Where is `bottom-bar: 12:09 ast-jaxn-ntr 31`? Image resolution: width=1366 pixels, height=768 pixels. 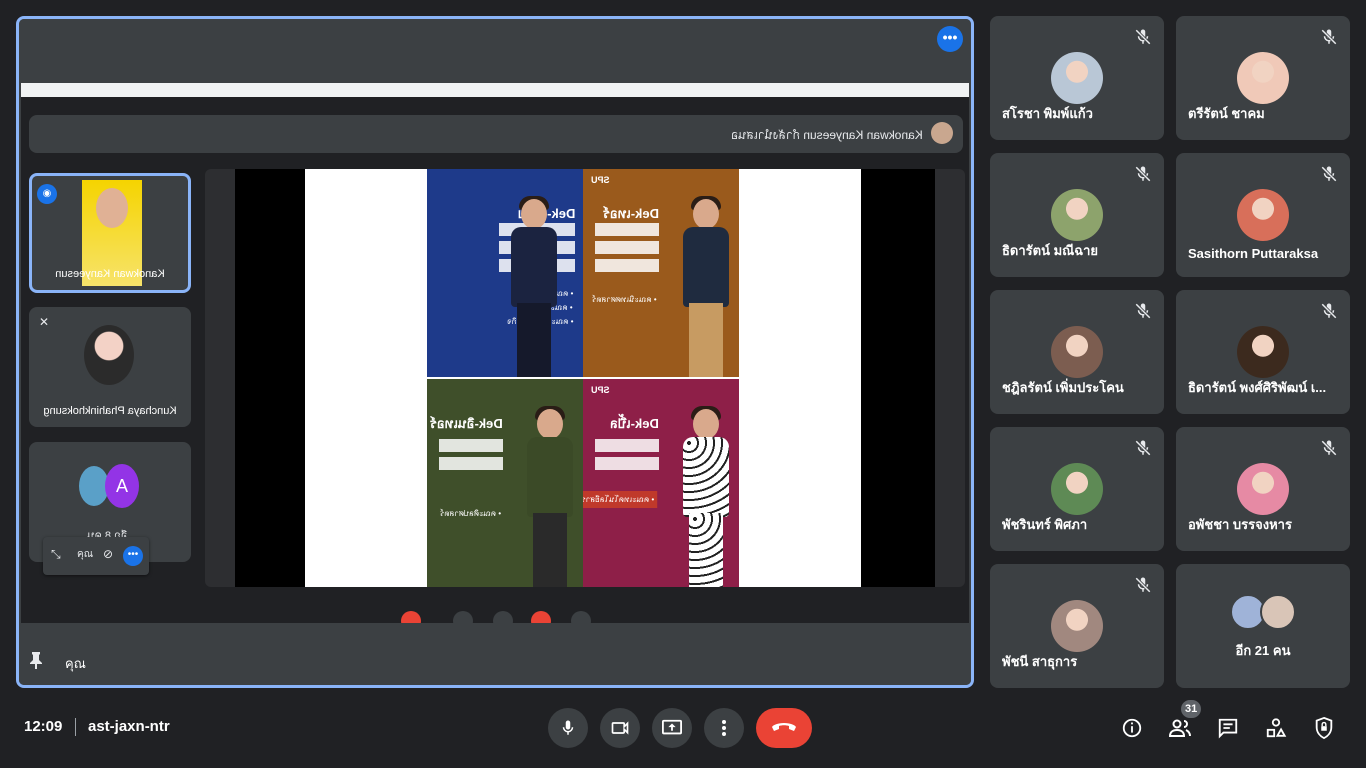
bottom-bar: 12:09 ast-jaxn-ntr 31 is located at coordinates (683, 729).